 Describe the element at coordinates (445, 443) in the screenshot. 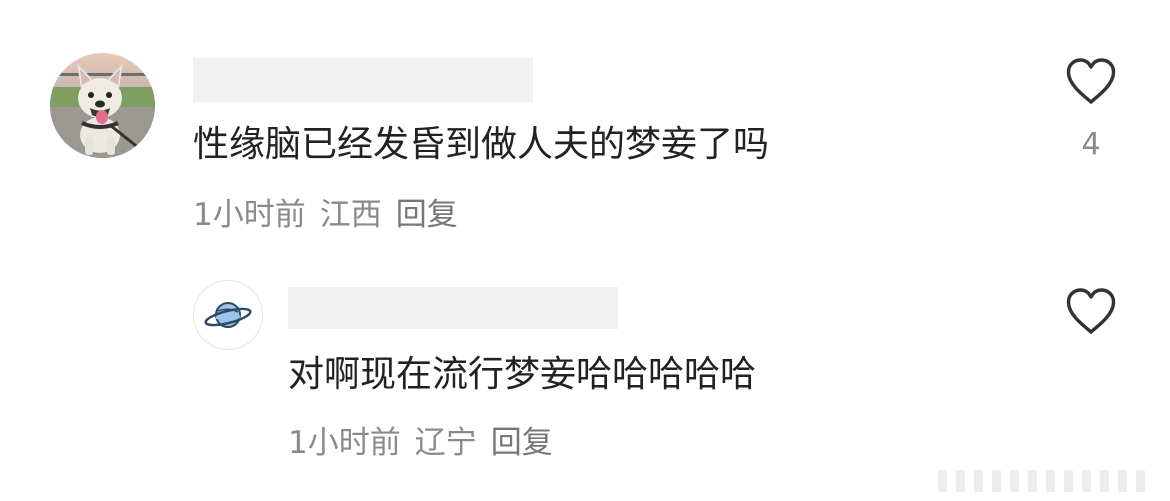

I see `comment-location: 辽宁` at that location.